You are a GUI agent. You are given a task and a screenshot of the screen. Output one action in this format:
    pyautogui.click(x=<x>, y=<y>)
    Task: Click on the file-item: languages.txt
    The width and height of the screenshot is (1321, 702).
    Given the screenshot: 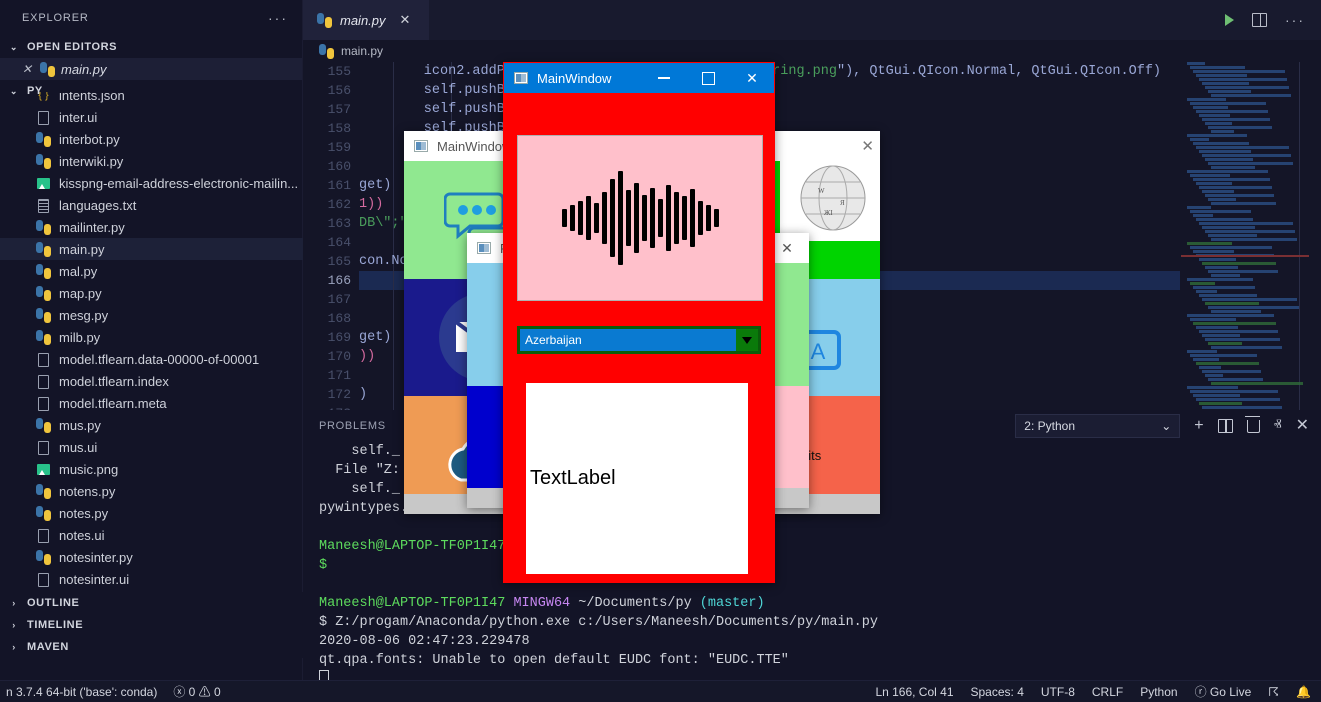 What is the action you would take?
    pyautogui.click(x=151, y=205)
    